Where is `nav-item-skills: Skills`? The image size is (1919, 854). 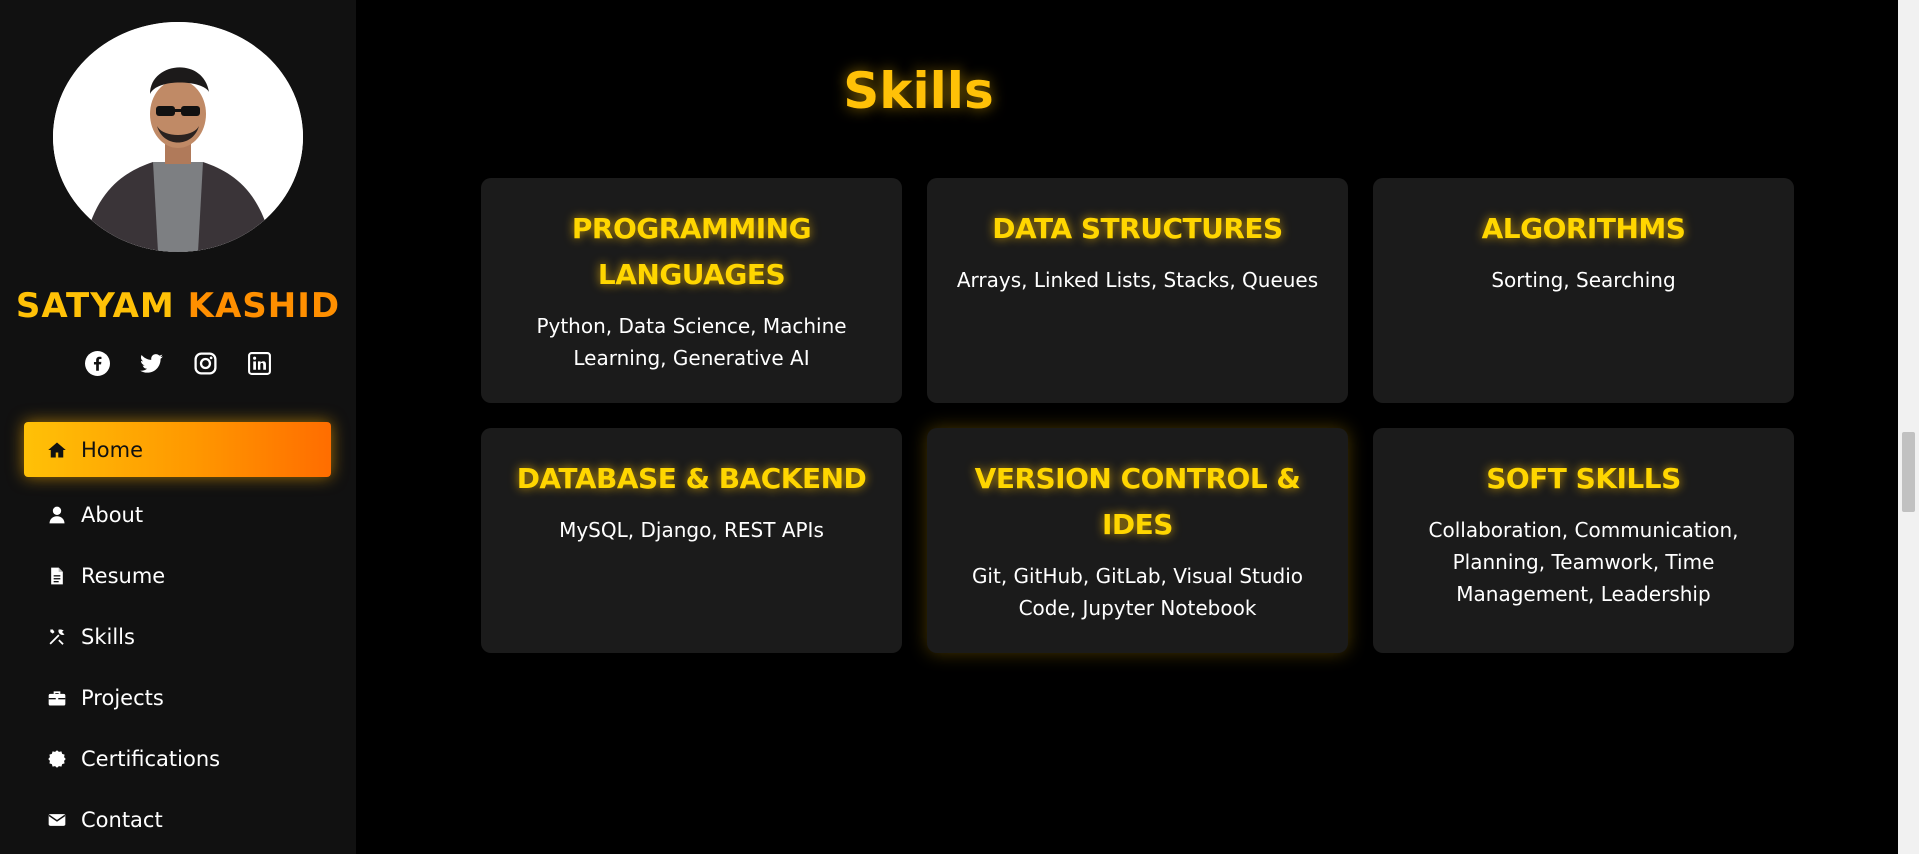 nav-item-skills: Skills is located at coordinates (177, 636).